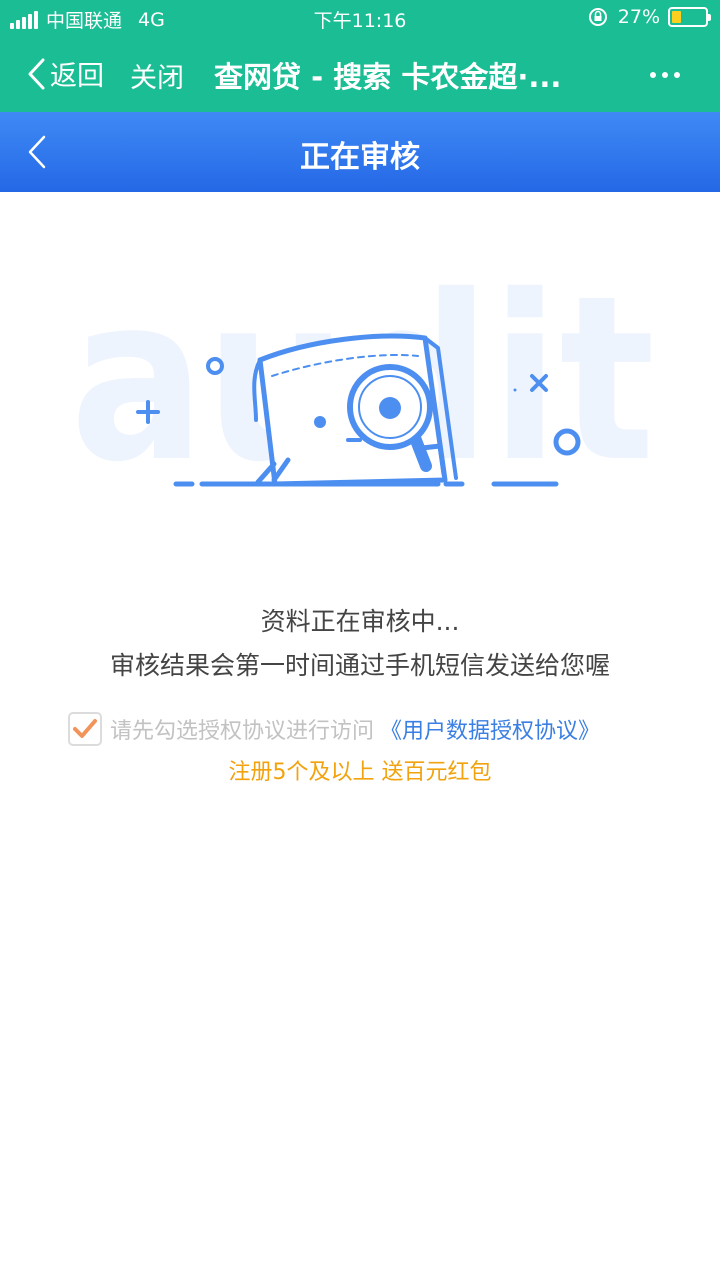  I want to click on review-notice-text: 审核结果会第一时间通过手机短信发送给您喔, so click(359, 665).